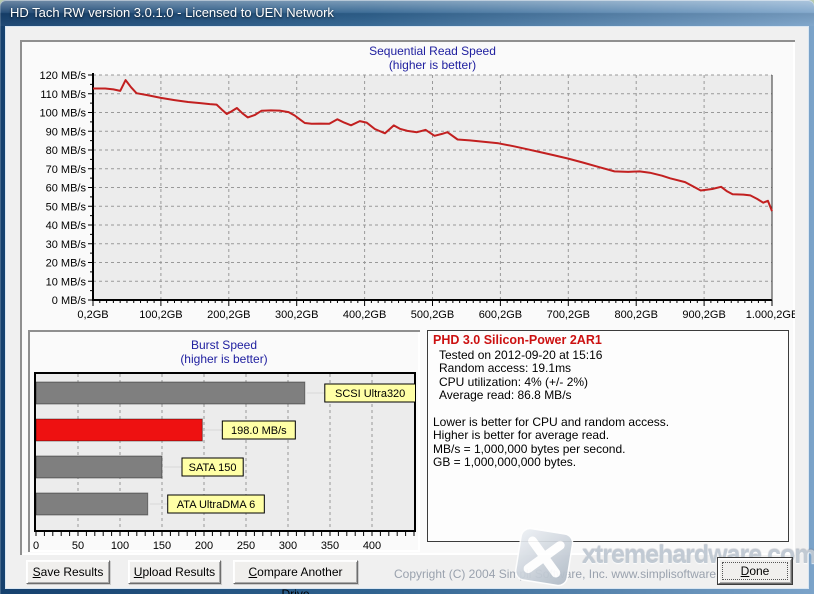  Describe the element at coordinates (120, 545) in the screenshot. I see `svg-text: 100` at that location.